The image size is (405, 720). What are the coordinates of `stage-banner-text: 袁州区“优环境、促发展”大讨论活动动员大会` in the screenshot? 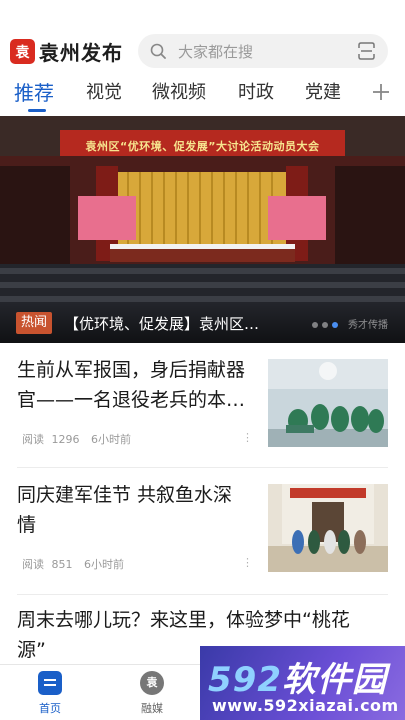 It's located at (202, 146).